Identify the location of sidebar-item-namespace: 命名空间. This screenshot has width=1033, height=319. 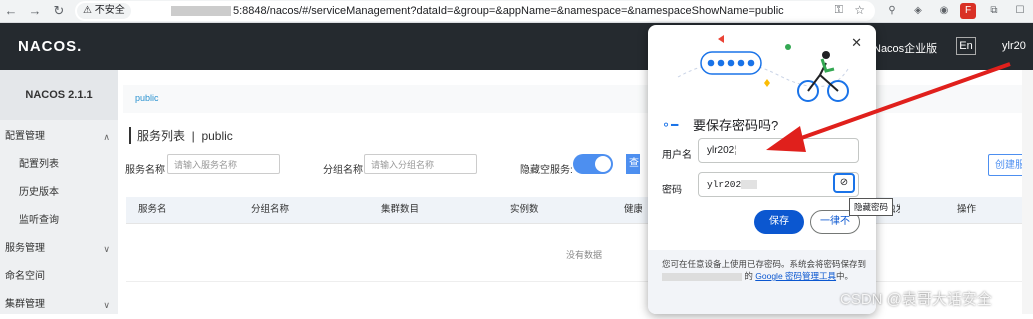
(59, 277).